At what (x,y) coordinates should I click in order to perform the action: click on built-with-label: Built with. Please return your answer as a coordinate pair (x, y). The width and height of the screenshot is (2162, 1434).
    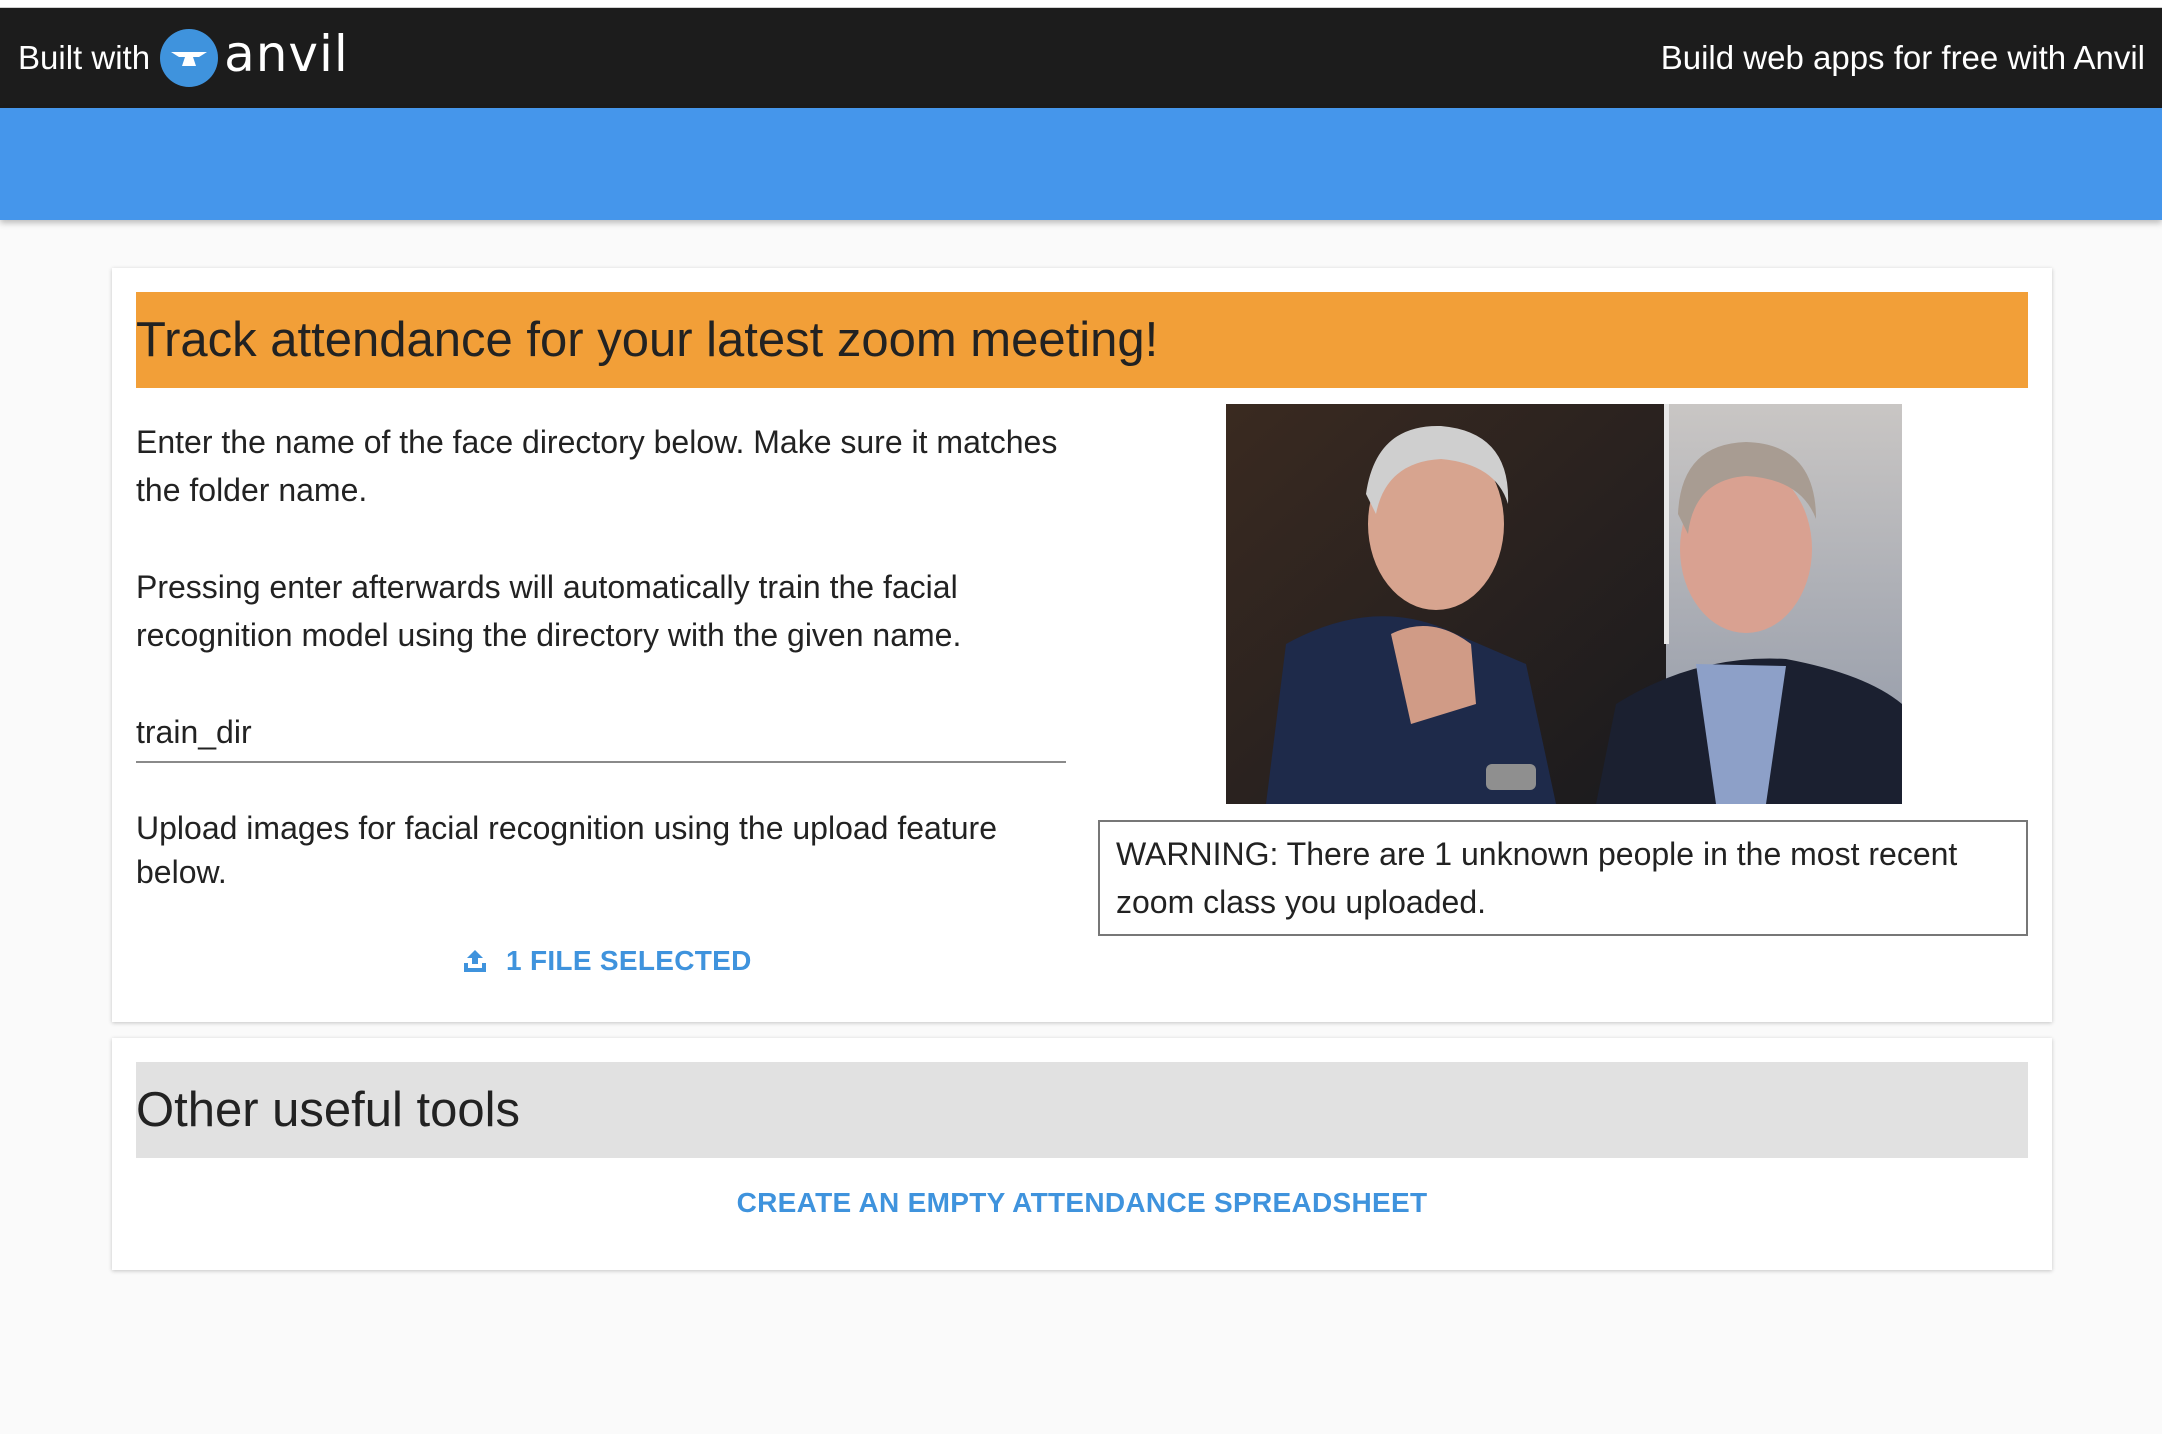
    Looking at the image, I should click on (84, 57).